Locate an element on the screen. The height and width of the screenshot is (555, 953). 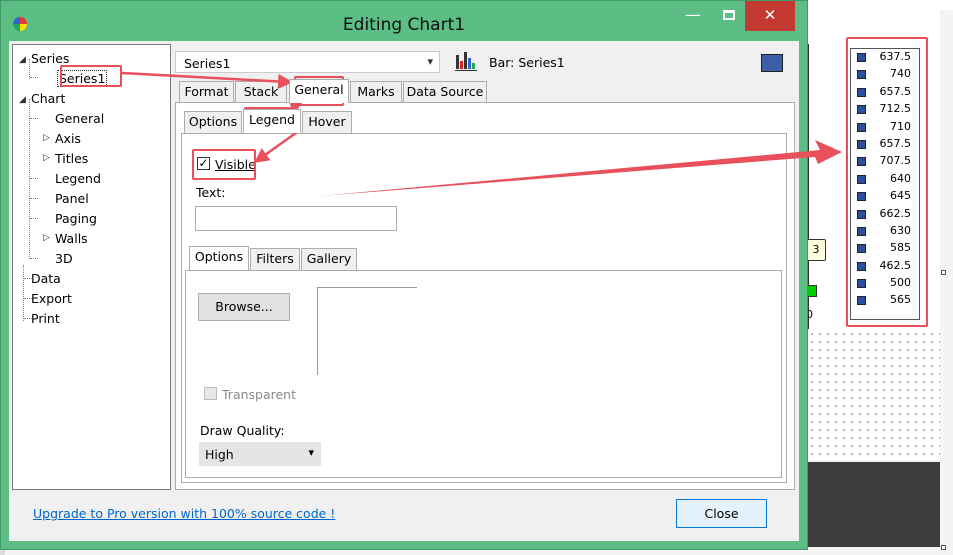
maximize-icon is located at coordinates (729, 15).